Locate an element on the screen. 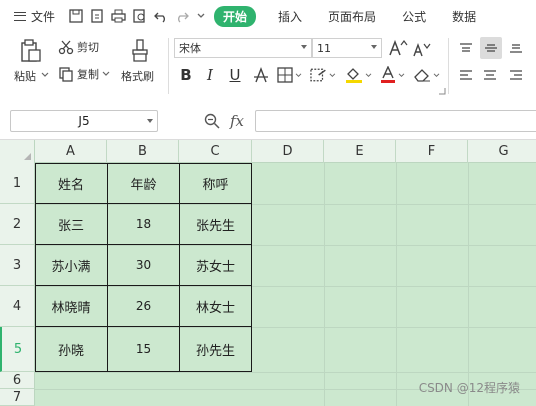 The height and width of the screenshot is (406, 536). tab-data: 数据 is located at coordinates (464, 16).